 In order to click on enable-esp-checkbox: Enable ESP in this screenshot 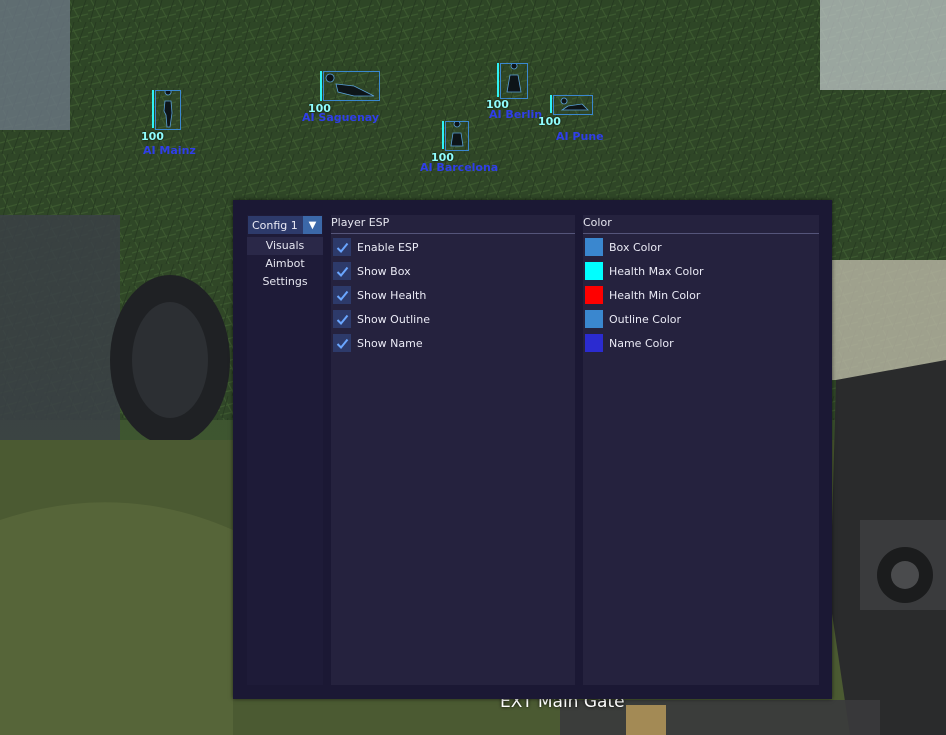, I will do `click(376, 247)`.